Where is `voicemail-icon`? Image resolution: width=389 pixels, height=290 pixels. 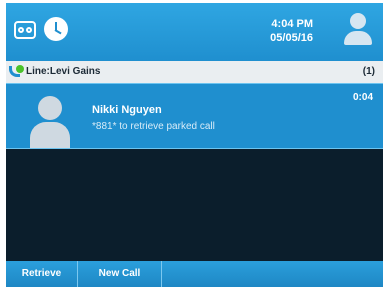
voicemail-icon is located at coordinates (25, 30).